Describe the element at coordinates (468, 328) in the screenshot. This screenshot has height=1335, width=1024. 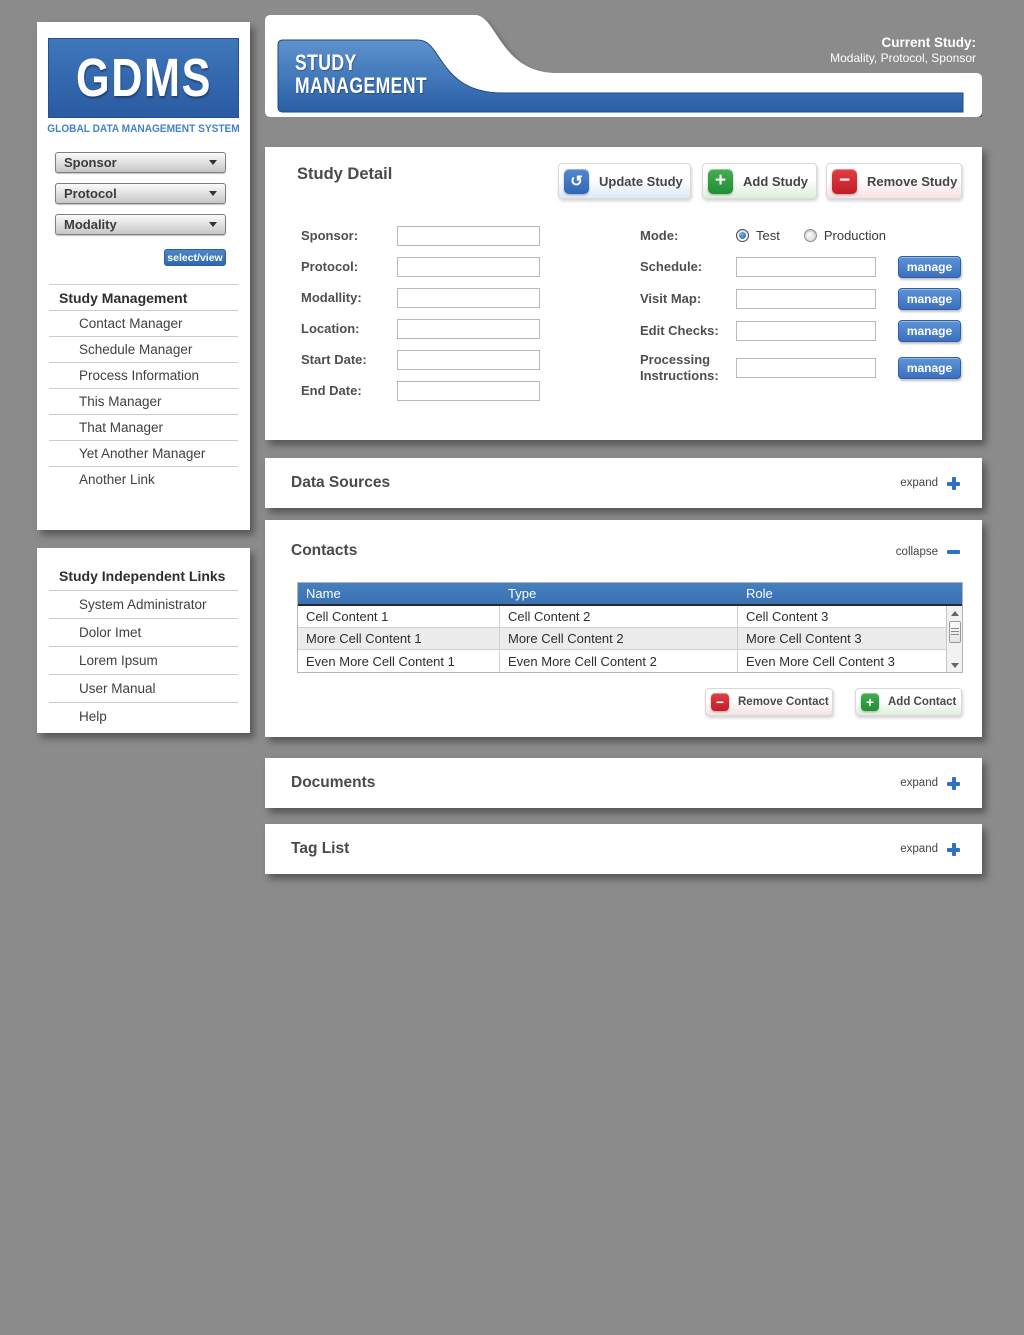
I see `location-field` at that location.